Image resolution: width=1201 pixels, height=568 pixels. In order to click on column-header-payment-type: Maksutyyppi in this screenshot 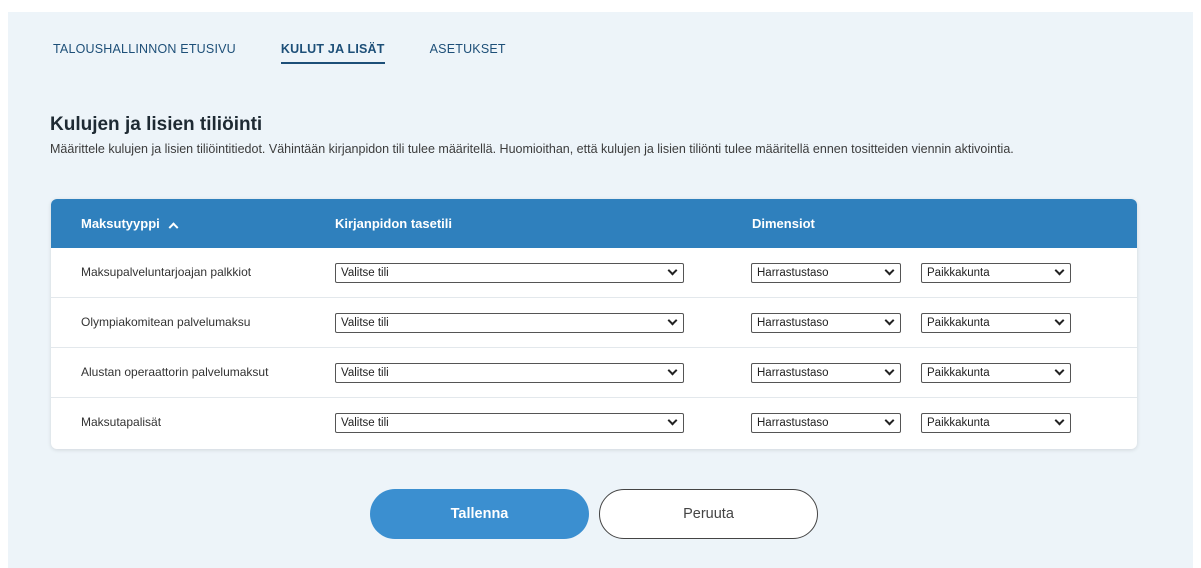, I will do `click(130, 224)`.